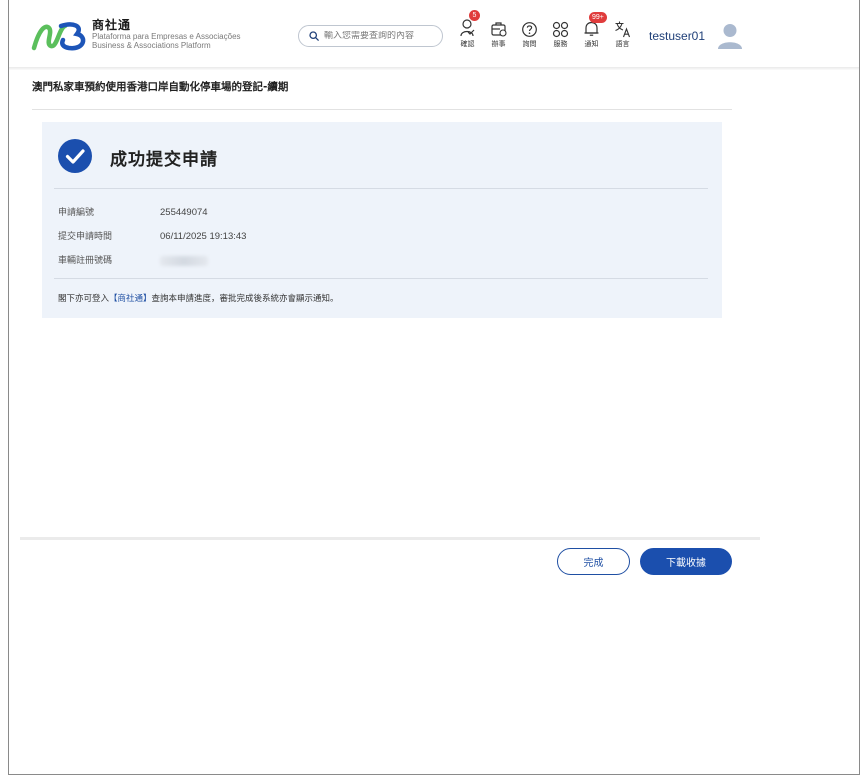 The width and height of the screenshot is (868, 776). I want to click on brand-subtitle-en: Business & Associations Platform, so click(151, 45).